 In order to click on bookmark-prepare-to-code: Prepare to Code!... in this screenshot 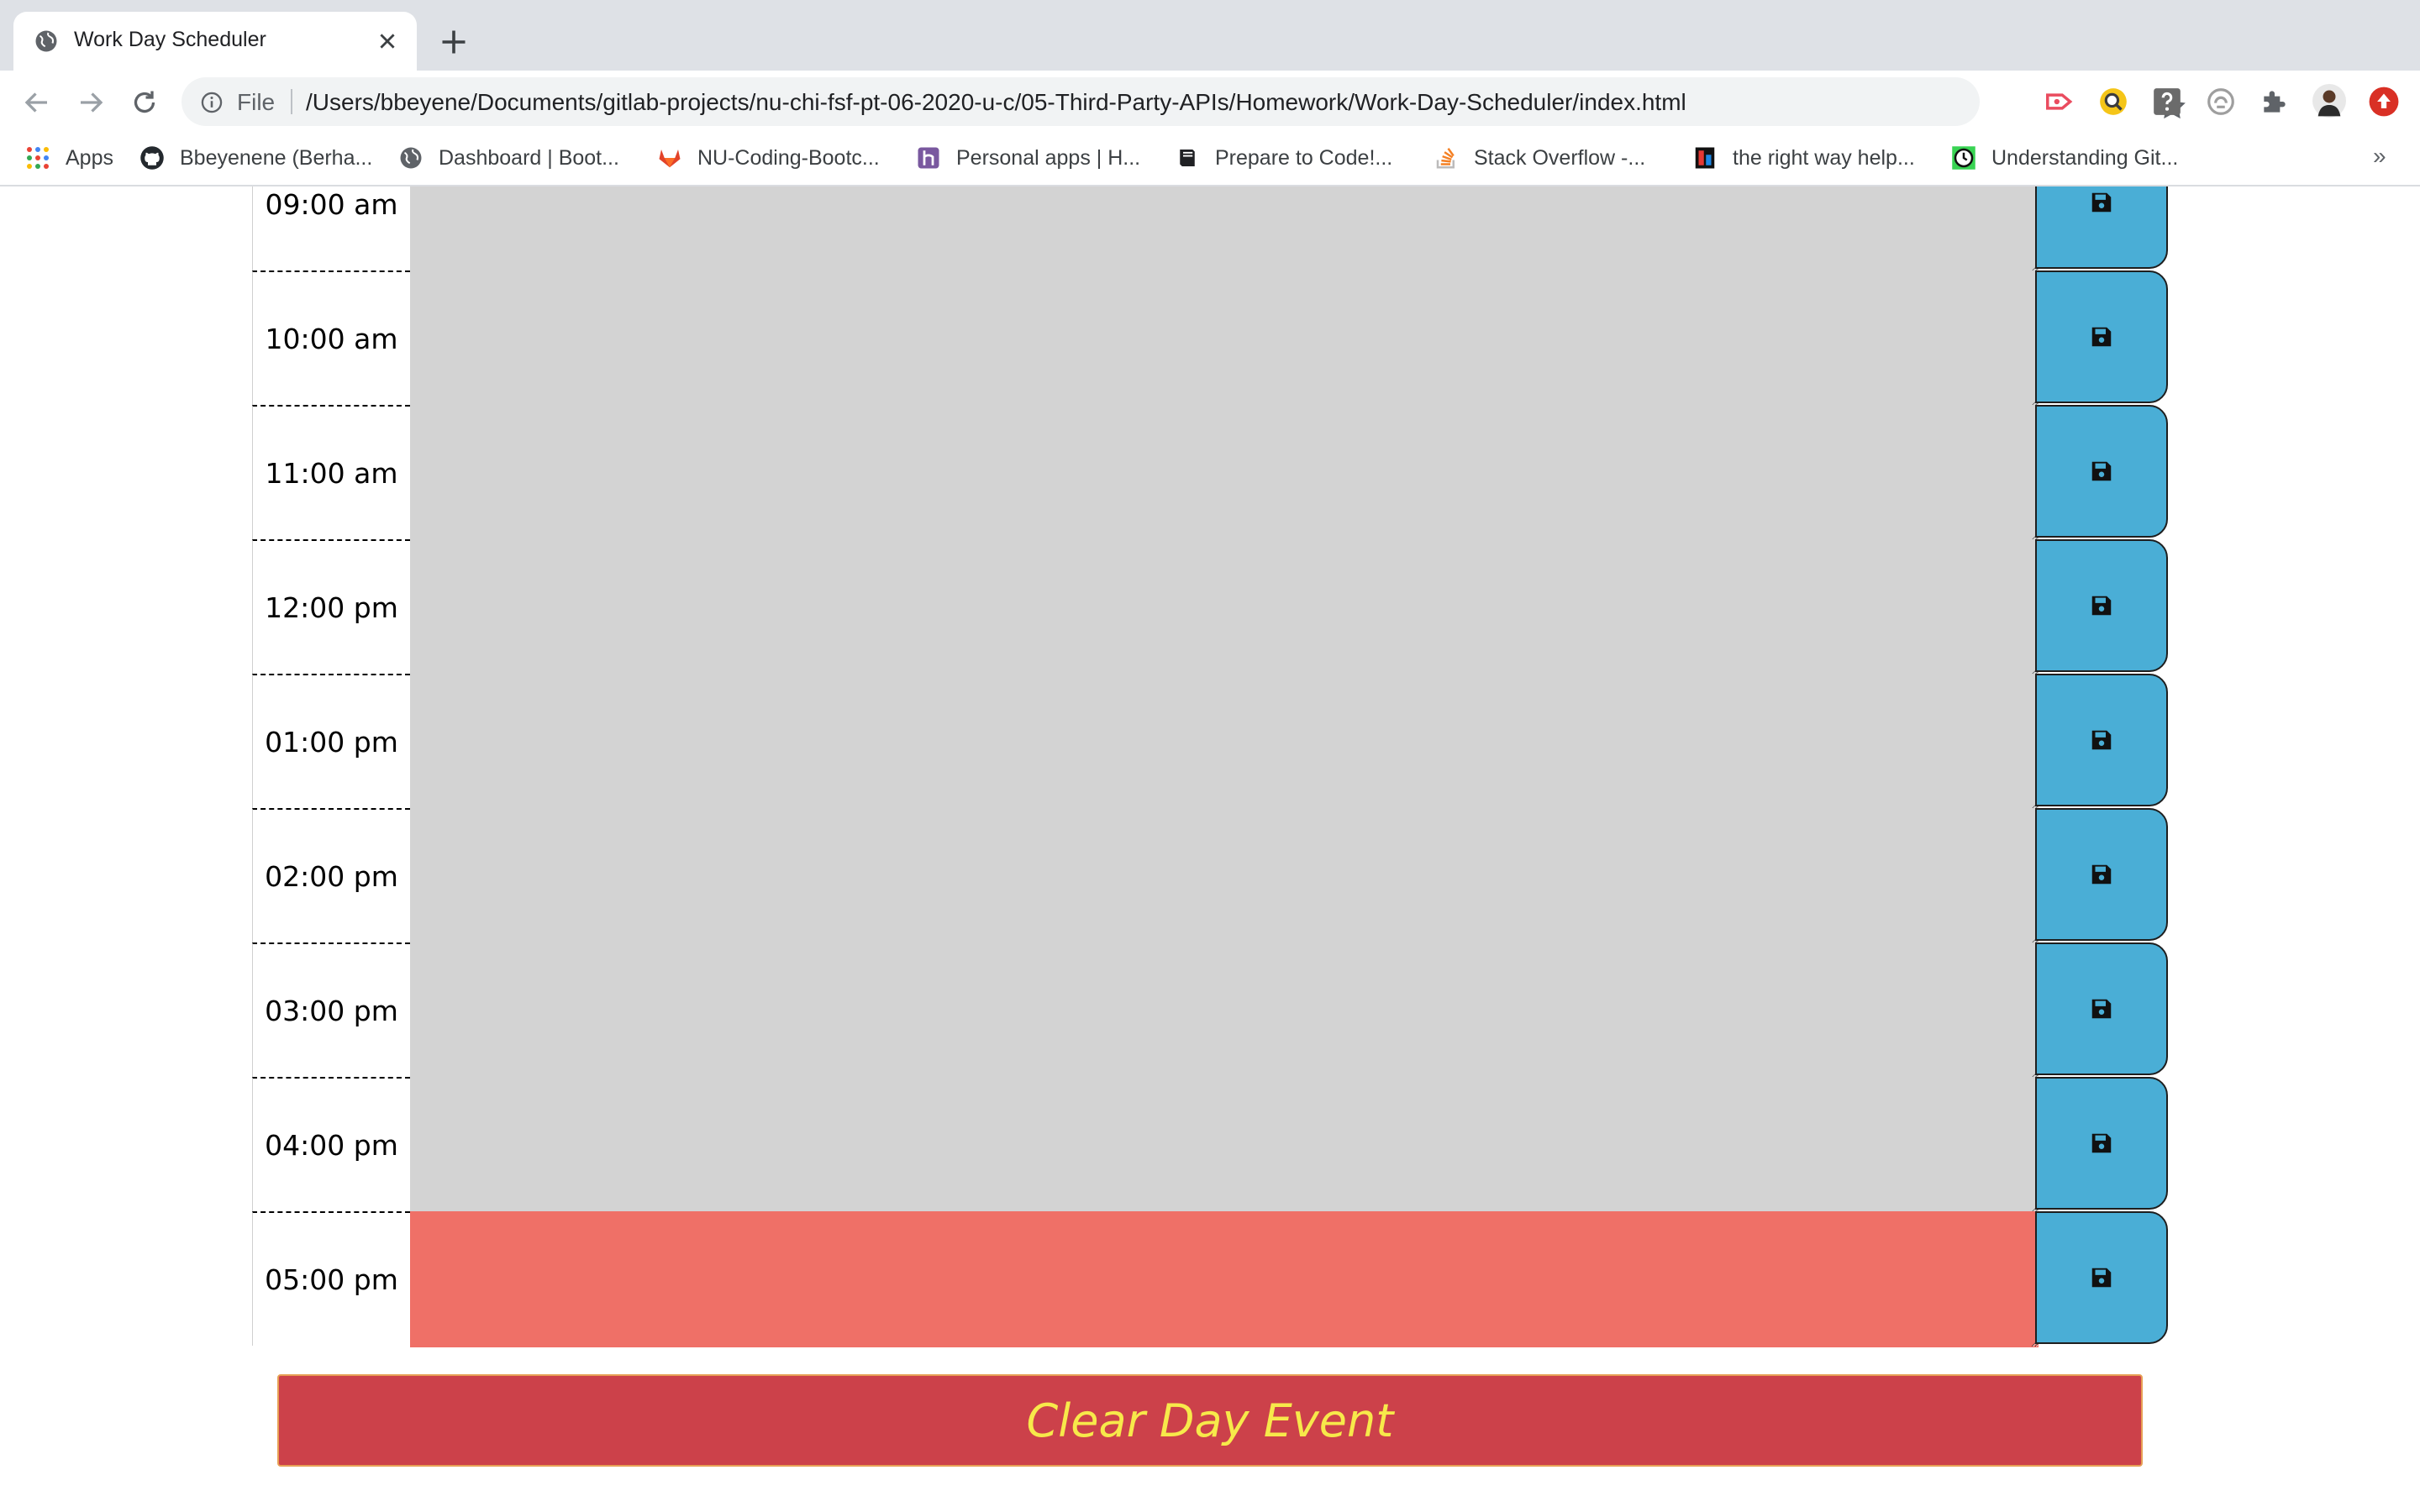, I will do `click(1284, 158)`.